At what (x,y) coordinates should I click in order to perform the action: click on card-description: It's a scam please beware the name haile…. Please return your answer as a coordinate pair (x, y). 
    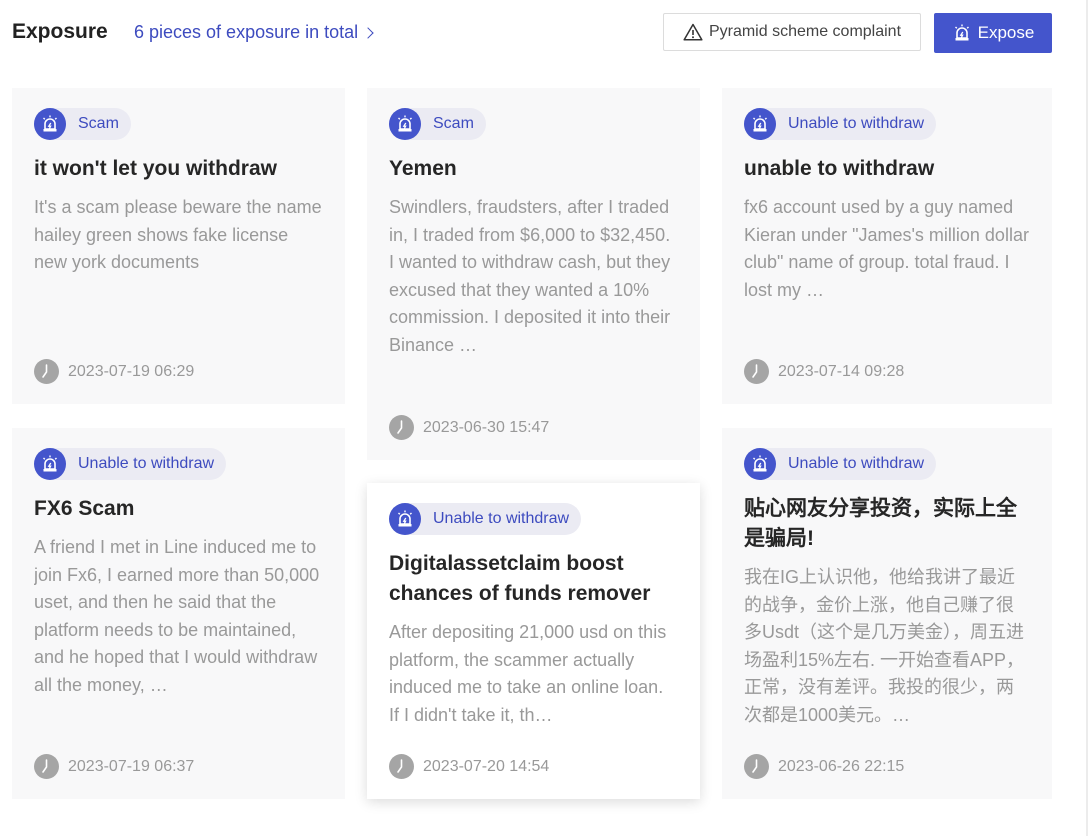
    Looking at the image, I should click on (178, 234).